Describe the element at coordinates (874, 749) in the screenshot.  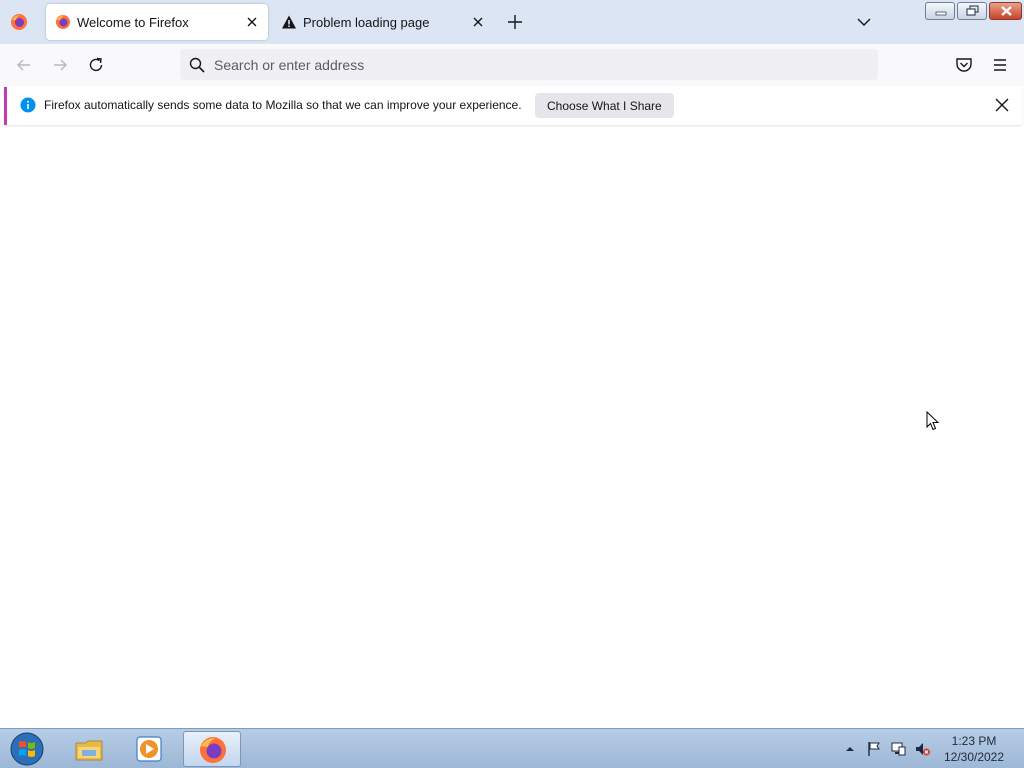
I see `action-center-flag-icon` at that location.